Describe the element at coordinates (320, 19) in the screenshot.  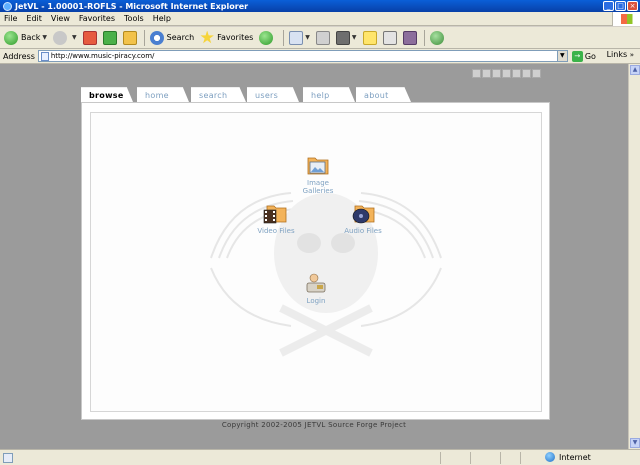
I see `menu-bar: File Edit View Favorites Tools Help` at that location.